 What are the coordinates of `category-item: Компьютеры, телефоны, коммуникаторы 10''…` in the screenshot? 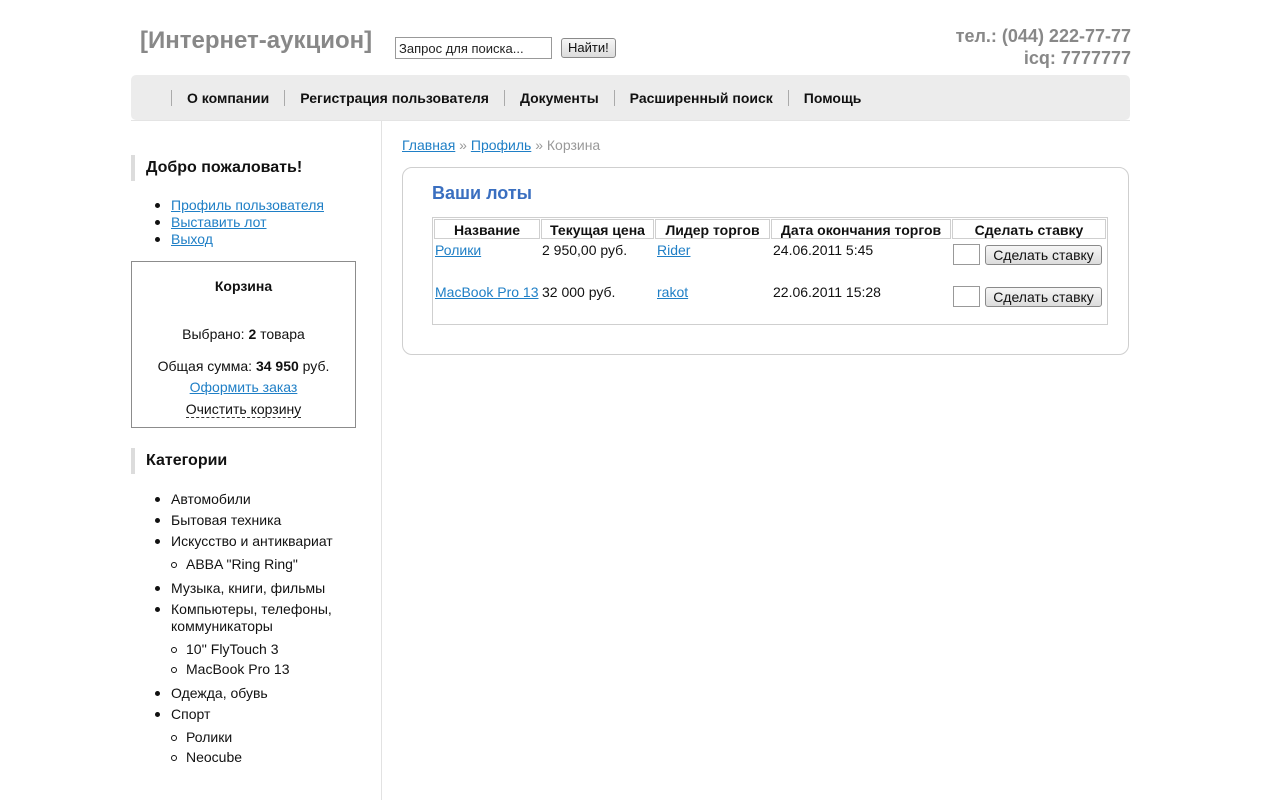 It's located at (253, 639).